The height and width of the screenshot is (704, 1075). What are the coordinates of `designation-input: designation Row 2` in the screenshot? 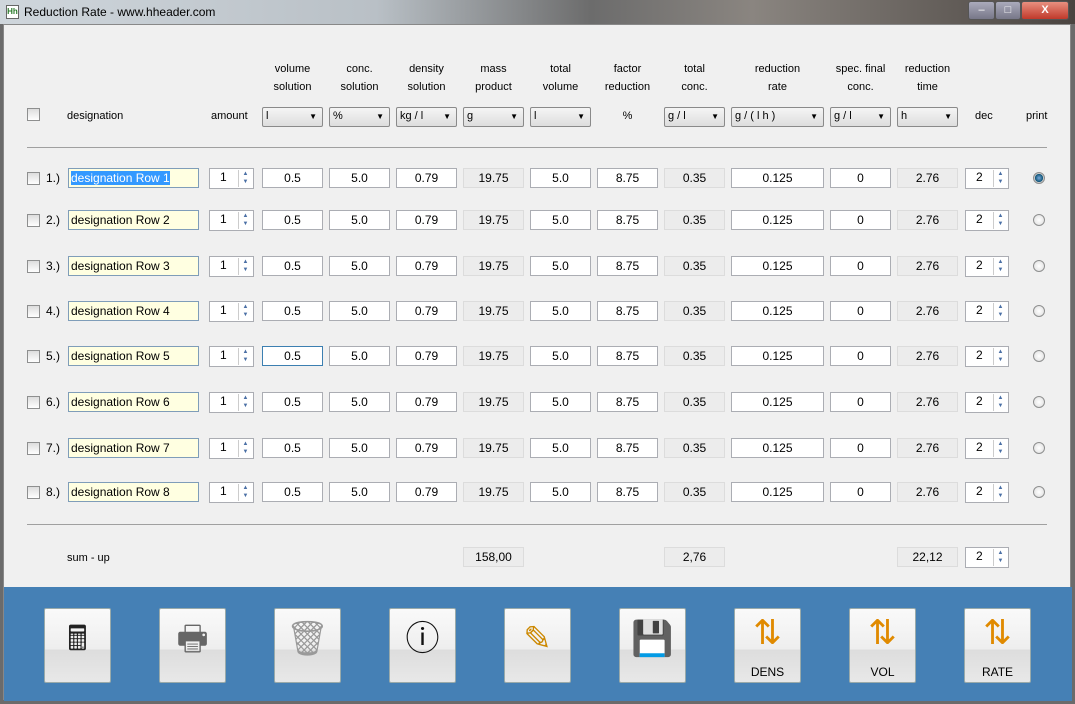 It's located at (133, 220).